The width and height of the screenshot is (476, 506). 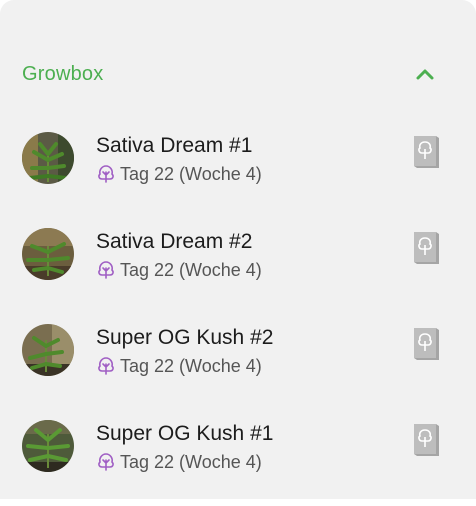 What do you see at coordinates (425, 74) in the screenshot?
I see `chevron-up-icon` at bounding box center [425, 74].